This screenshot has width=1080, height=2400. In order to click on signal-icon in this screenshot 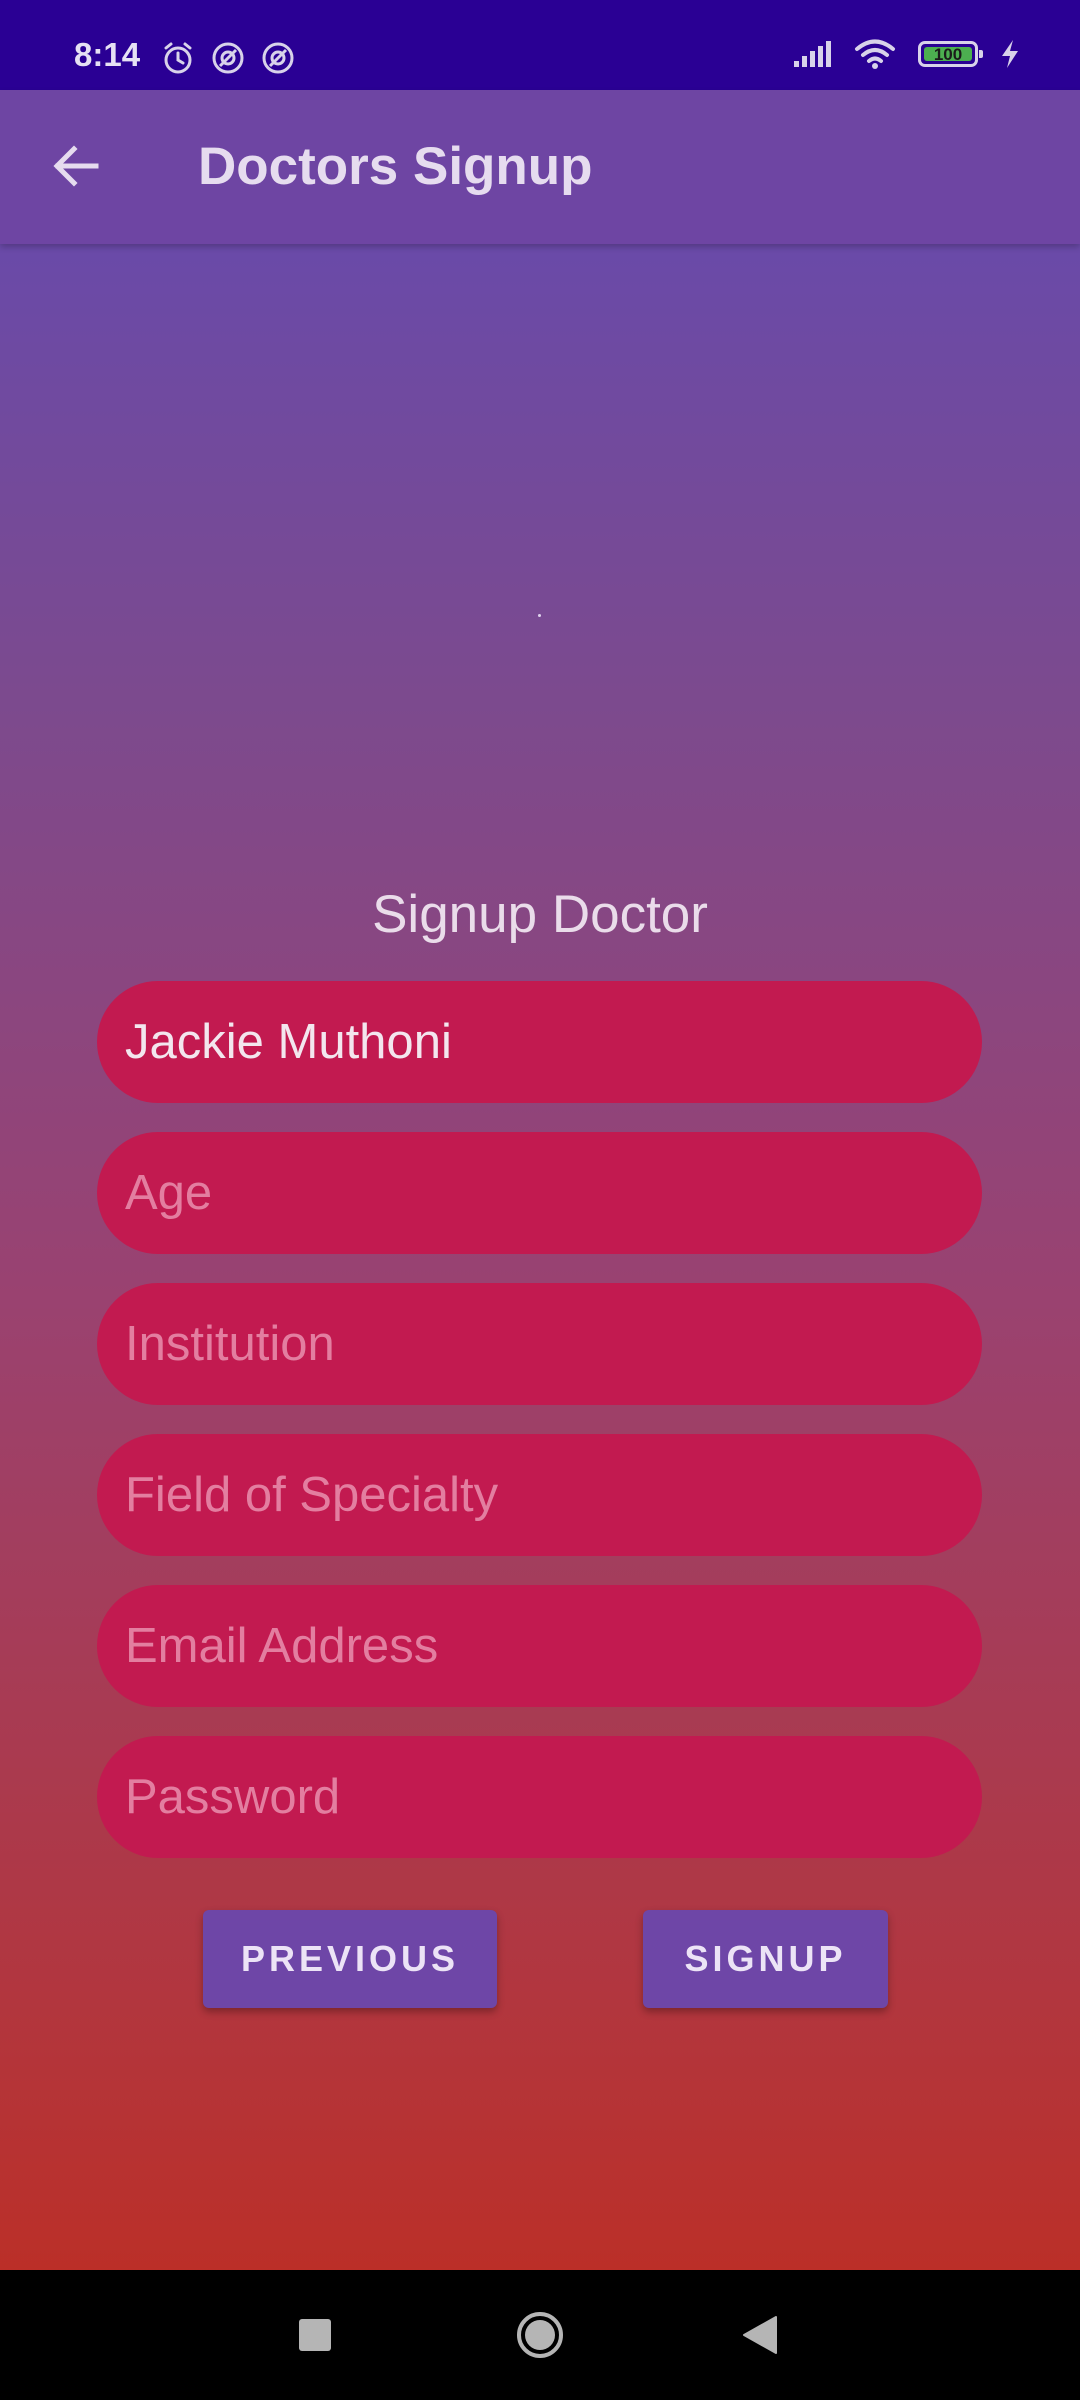, I will do `click(812, 54)`.